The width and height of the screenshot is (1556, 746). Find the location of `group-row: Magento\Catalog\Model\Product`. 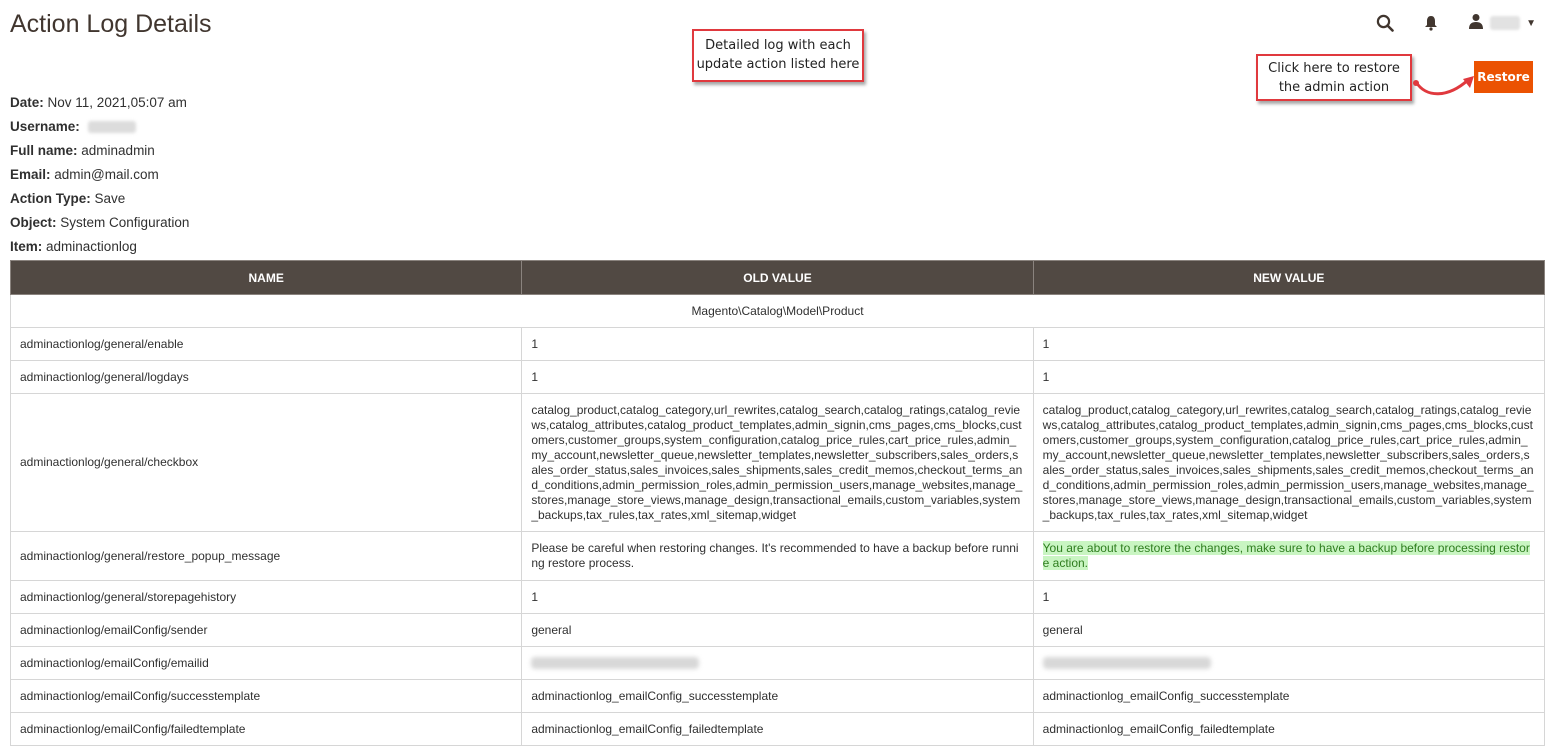

group-row: Magento\Catalog\Model\Product is located at coordinates (777, 311).